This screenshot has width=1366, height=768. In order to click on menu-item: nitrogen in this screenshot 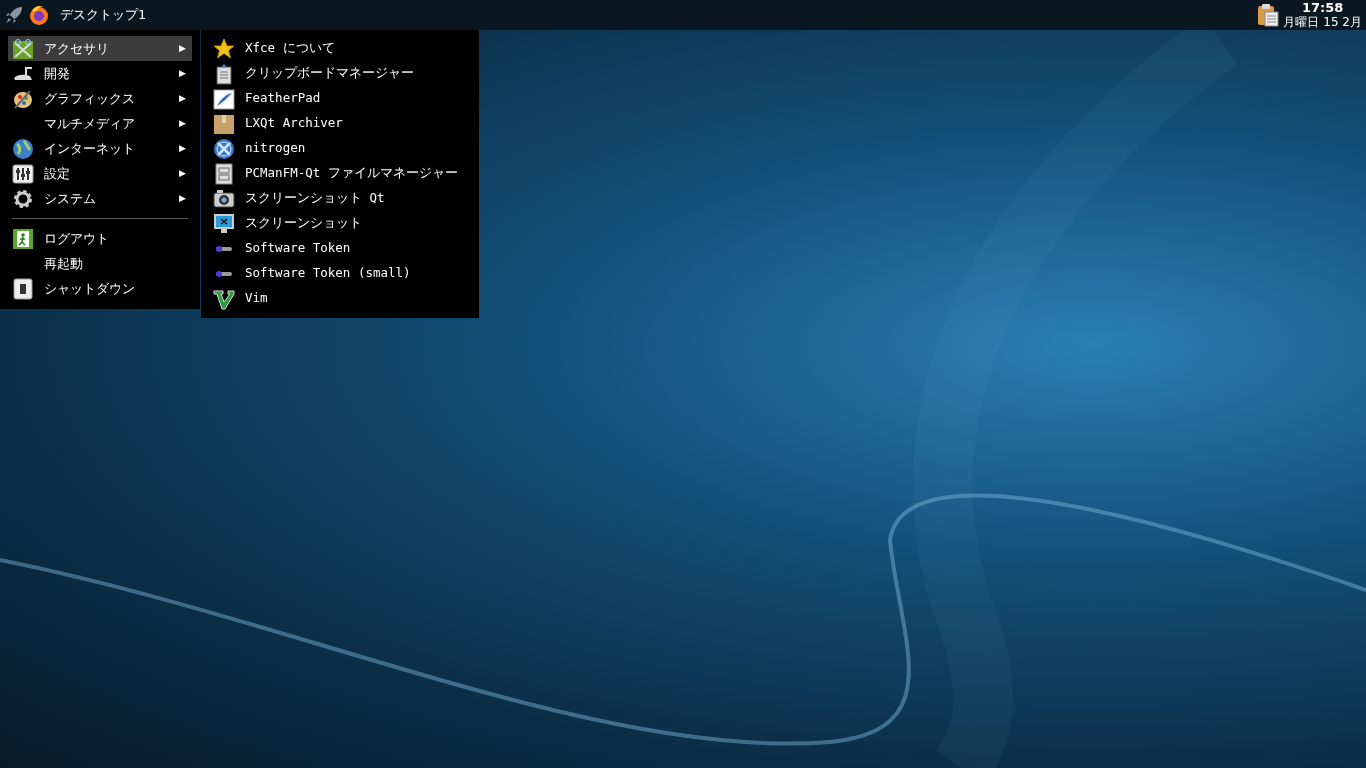, I will do `click(340, 148)`.